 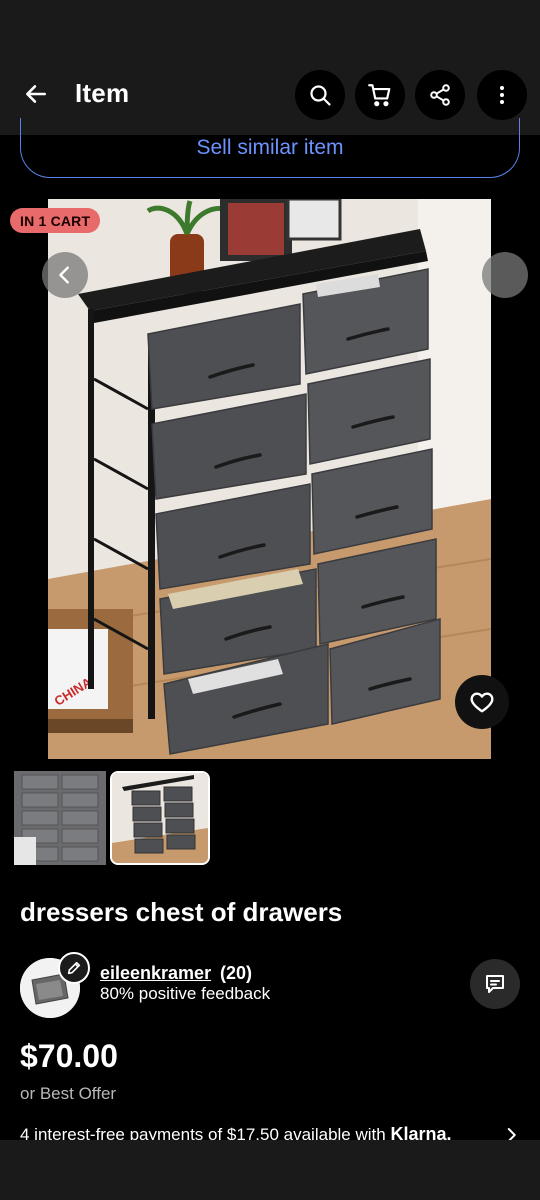 I want to click on share-icon, so click(x=440, y=95).